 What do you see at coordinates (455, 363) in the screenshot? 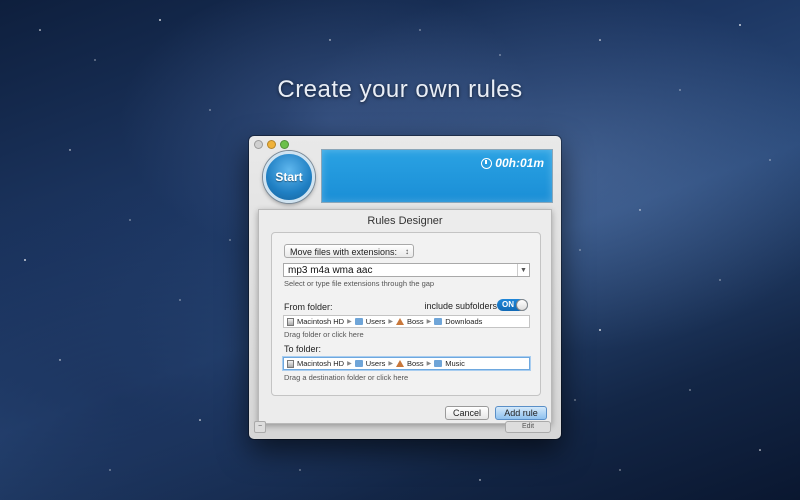
I see `path-segment: Music` at bounding box center [455, 363].